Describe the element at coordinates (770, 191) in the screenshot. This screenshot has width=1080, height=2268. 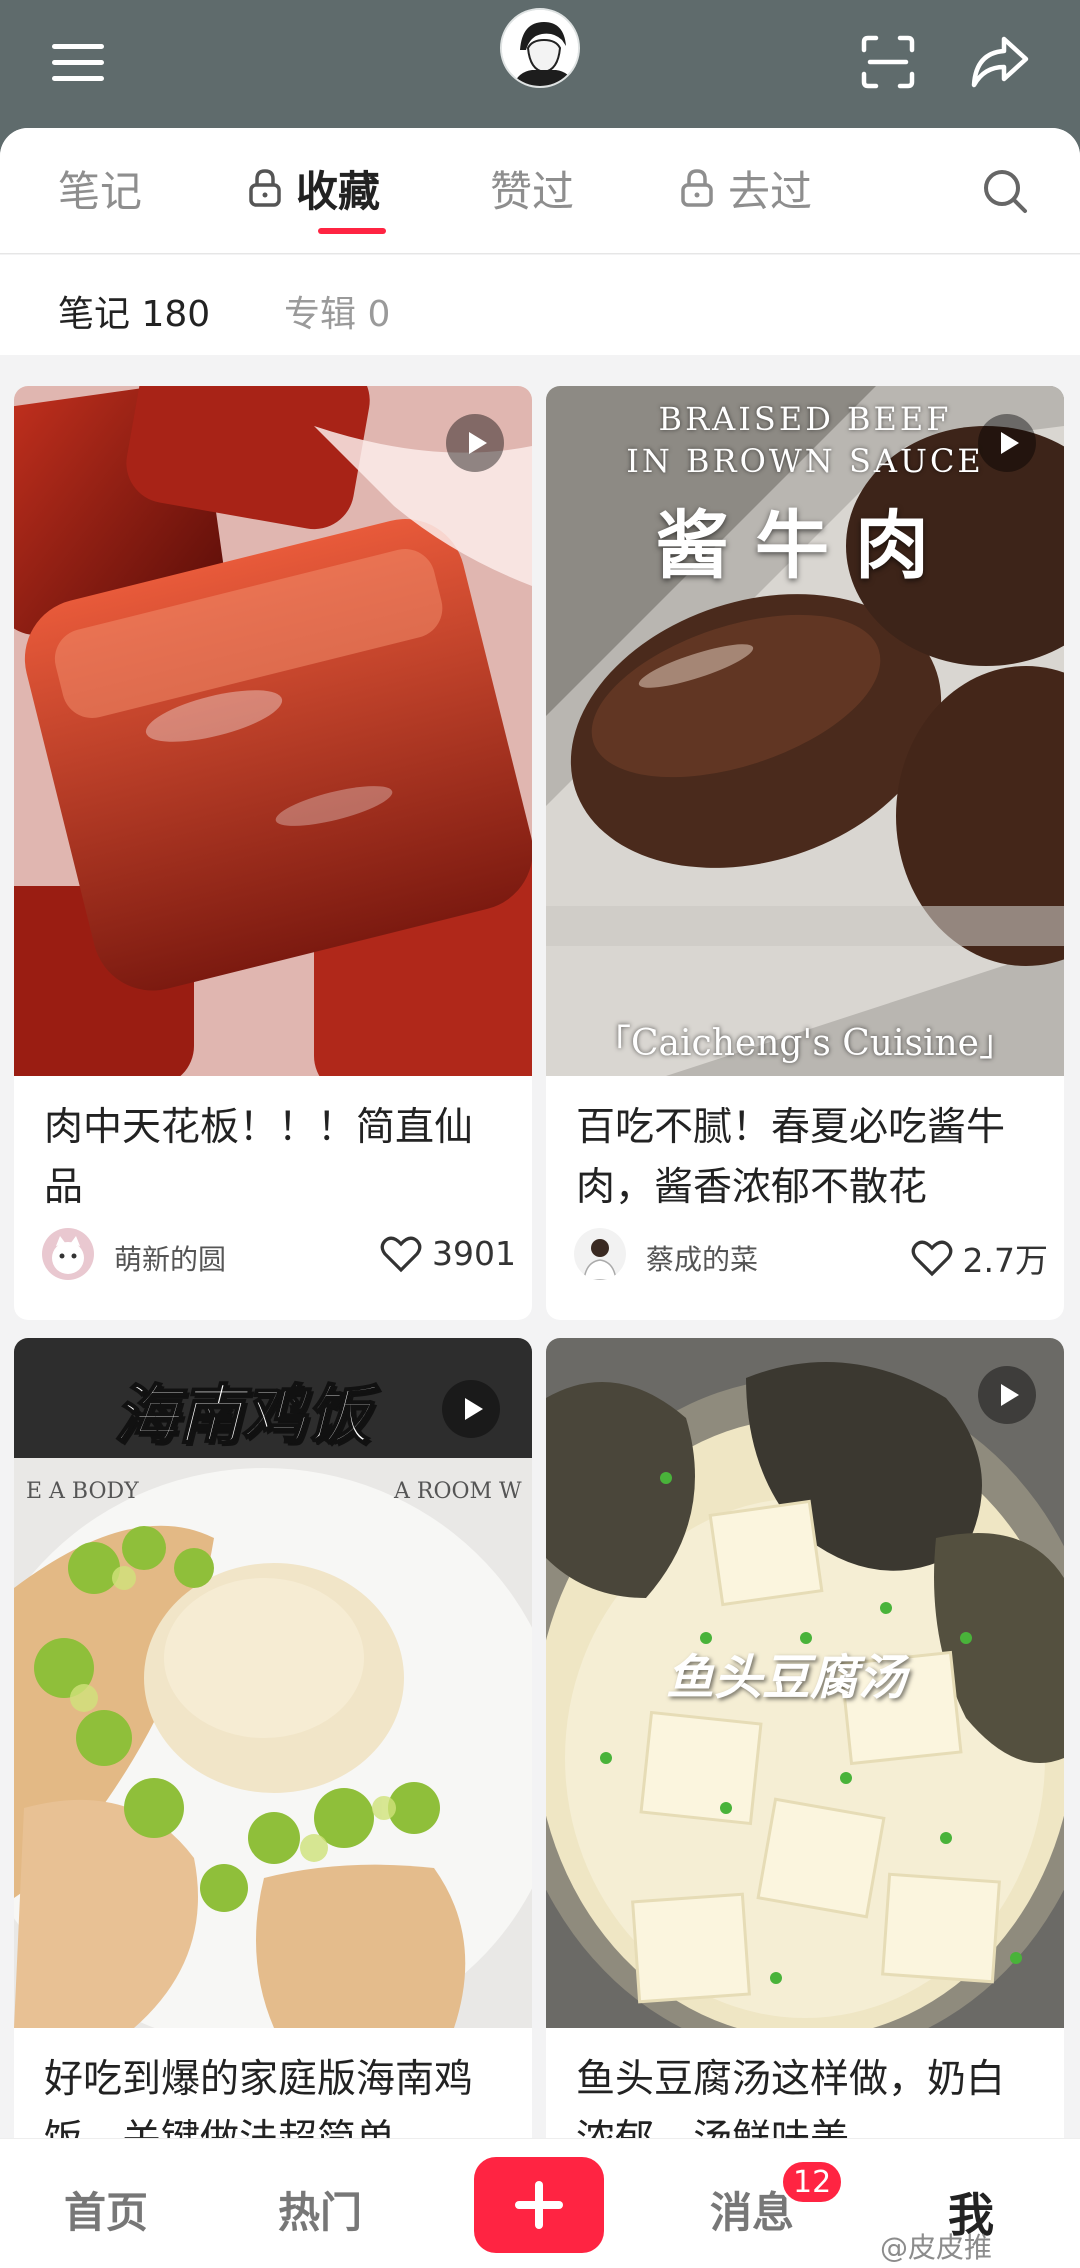
I see `tab-visited-label: 去过` at that location.